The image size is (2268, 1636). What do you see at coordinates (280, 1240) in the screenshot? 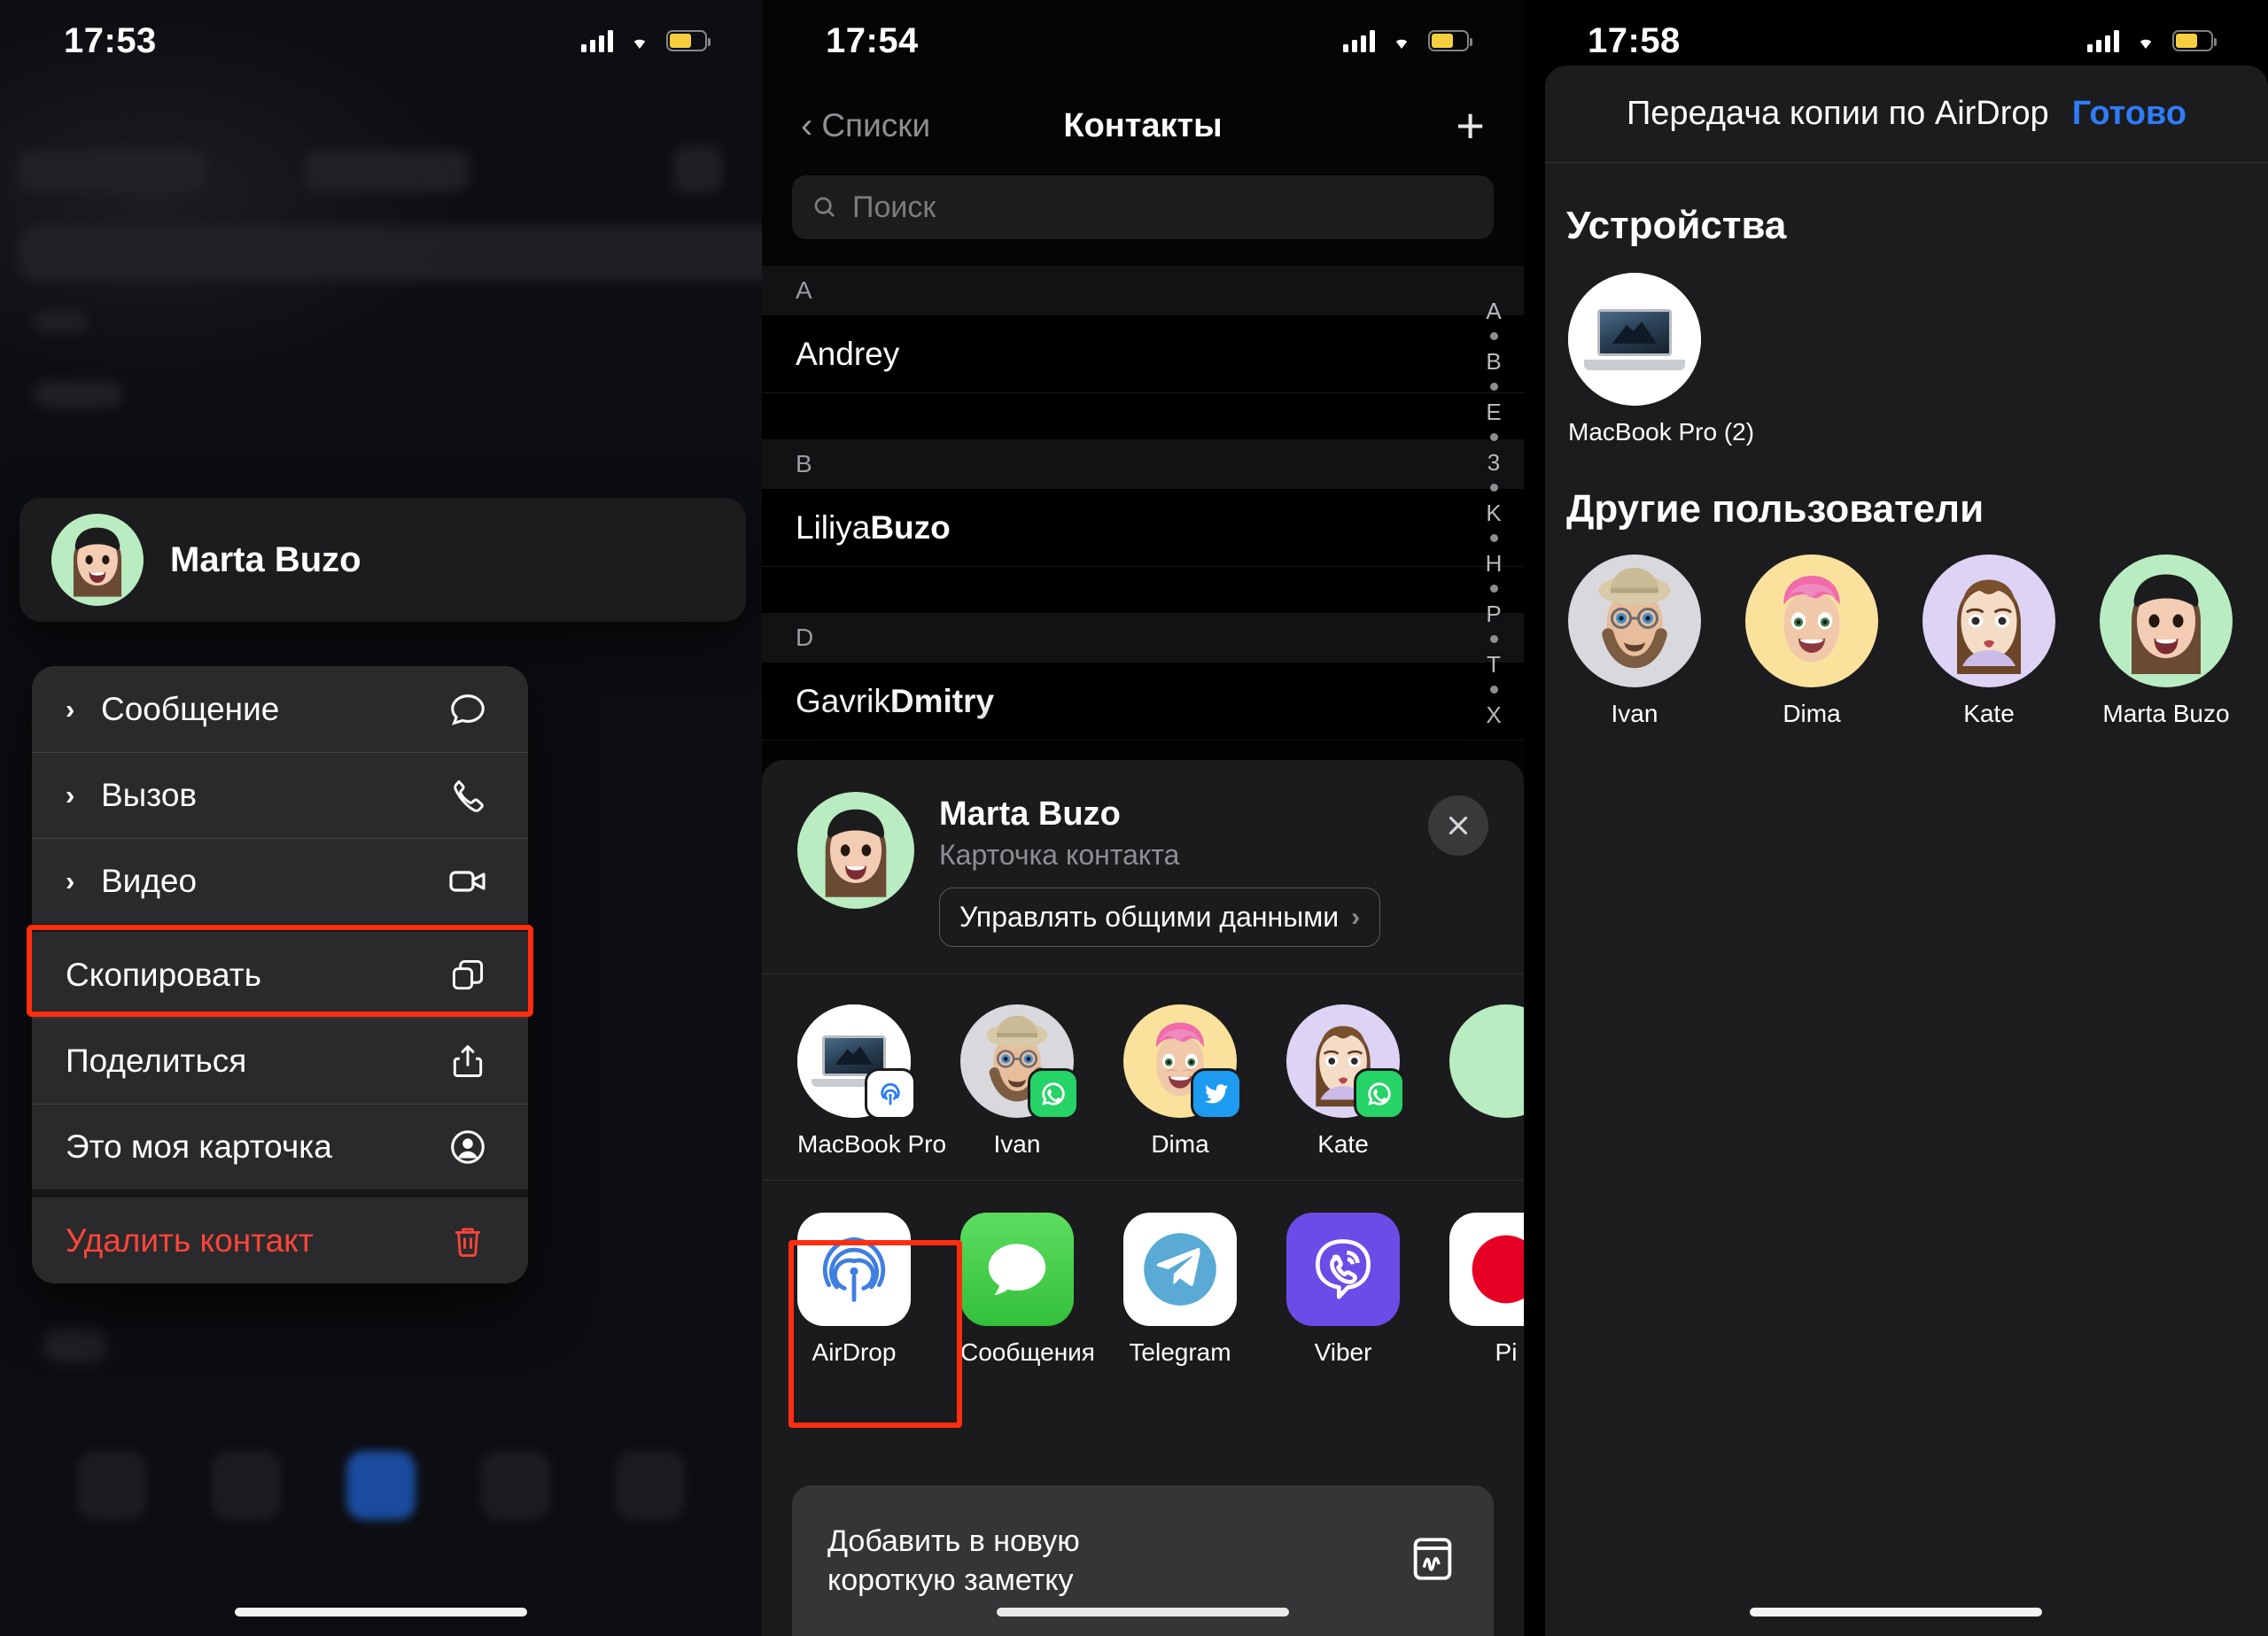
I see `context-menu-item-delete: Удалить контакт` at bounding box center [280, 1240].